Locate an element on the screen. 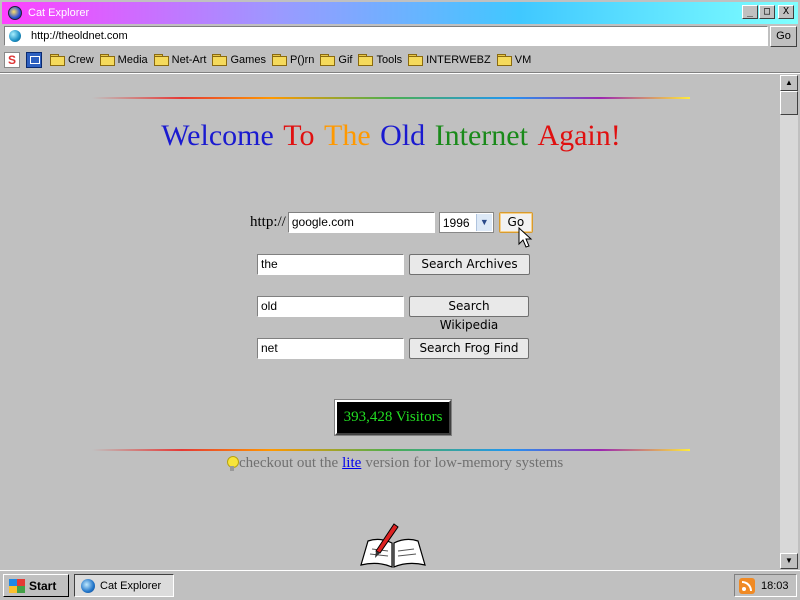  lite-link: lite is located at coordinates (351, 463).